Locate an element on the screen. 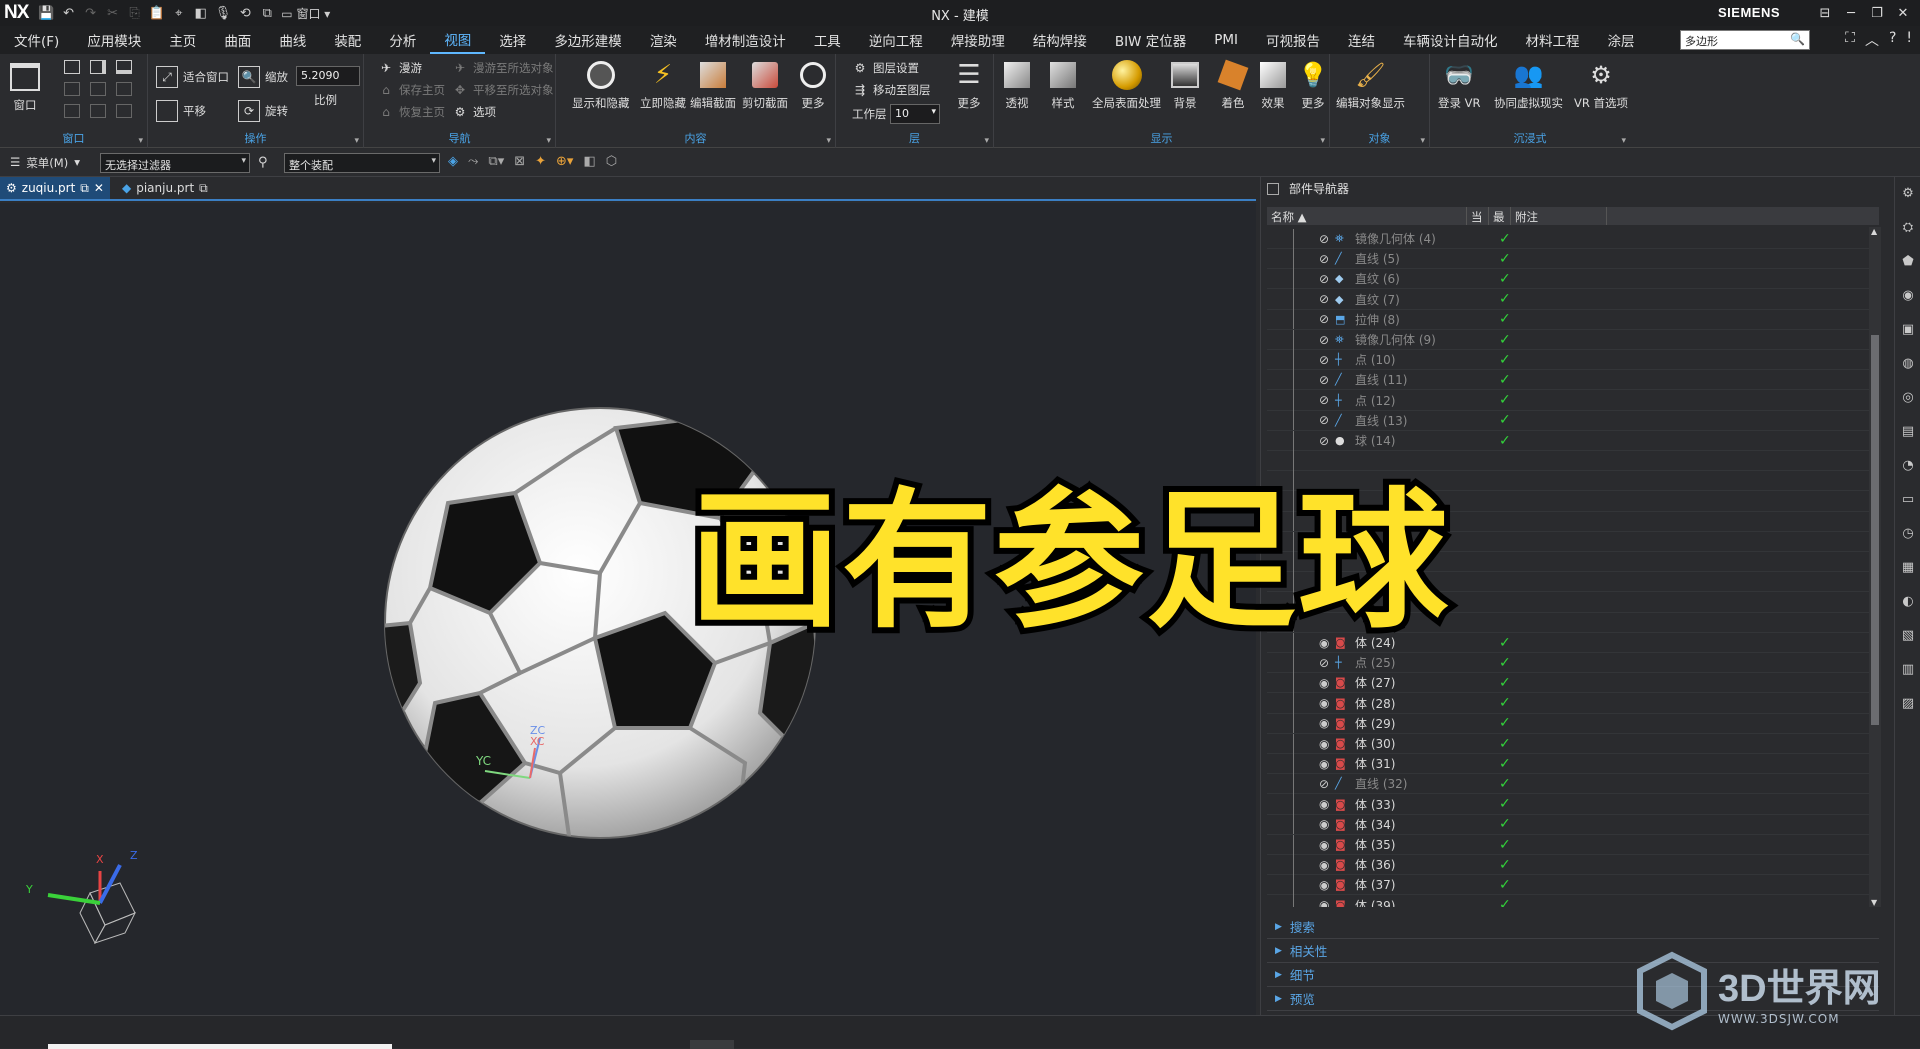 The image size is (1920, 1049). assembly-scope-select: 整个装配 ▾ is located at coordinates (362, 163).